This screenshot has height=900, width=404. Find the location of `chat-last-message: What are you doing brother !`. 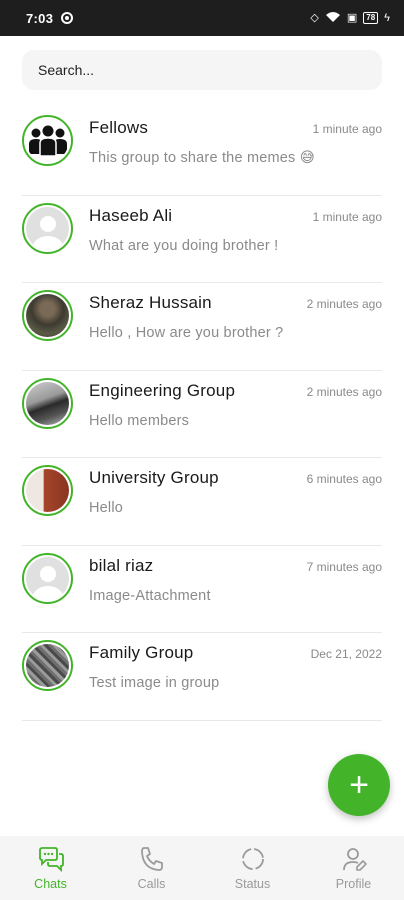

chat-last-message: What are you doing brother ! is located at coordinates (184, 245).